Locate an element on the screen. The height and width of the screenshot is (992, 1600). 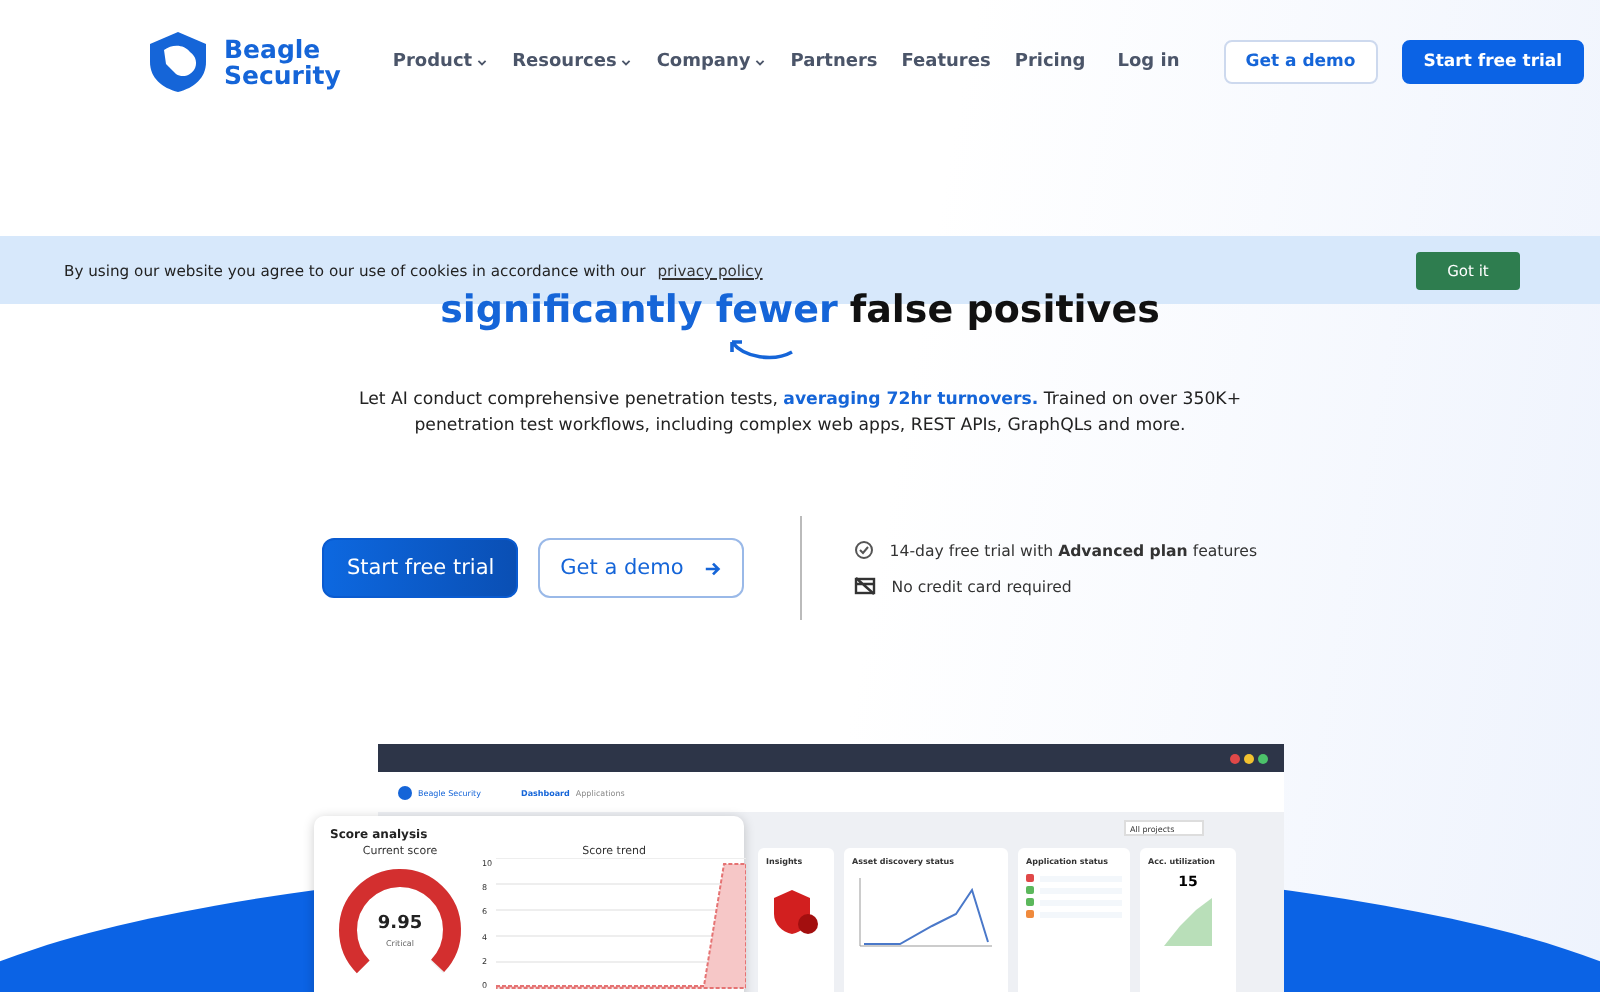
alert-shield-icon is located at coordinates (796, 912).